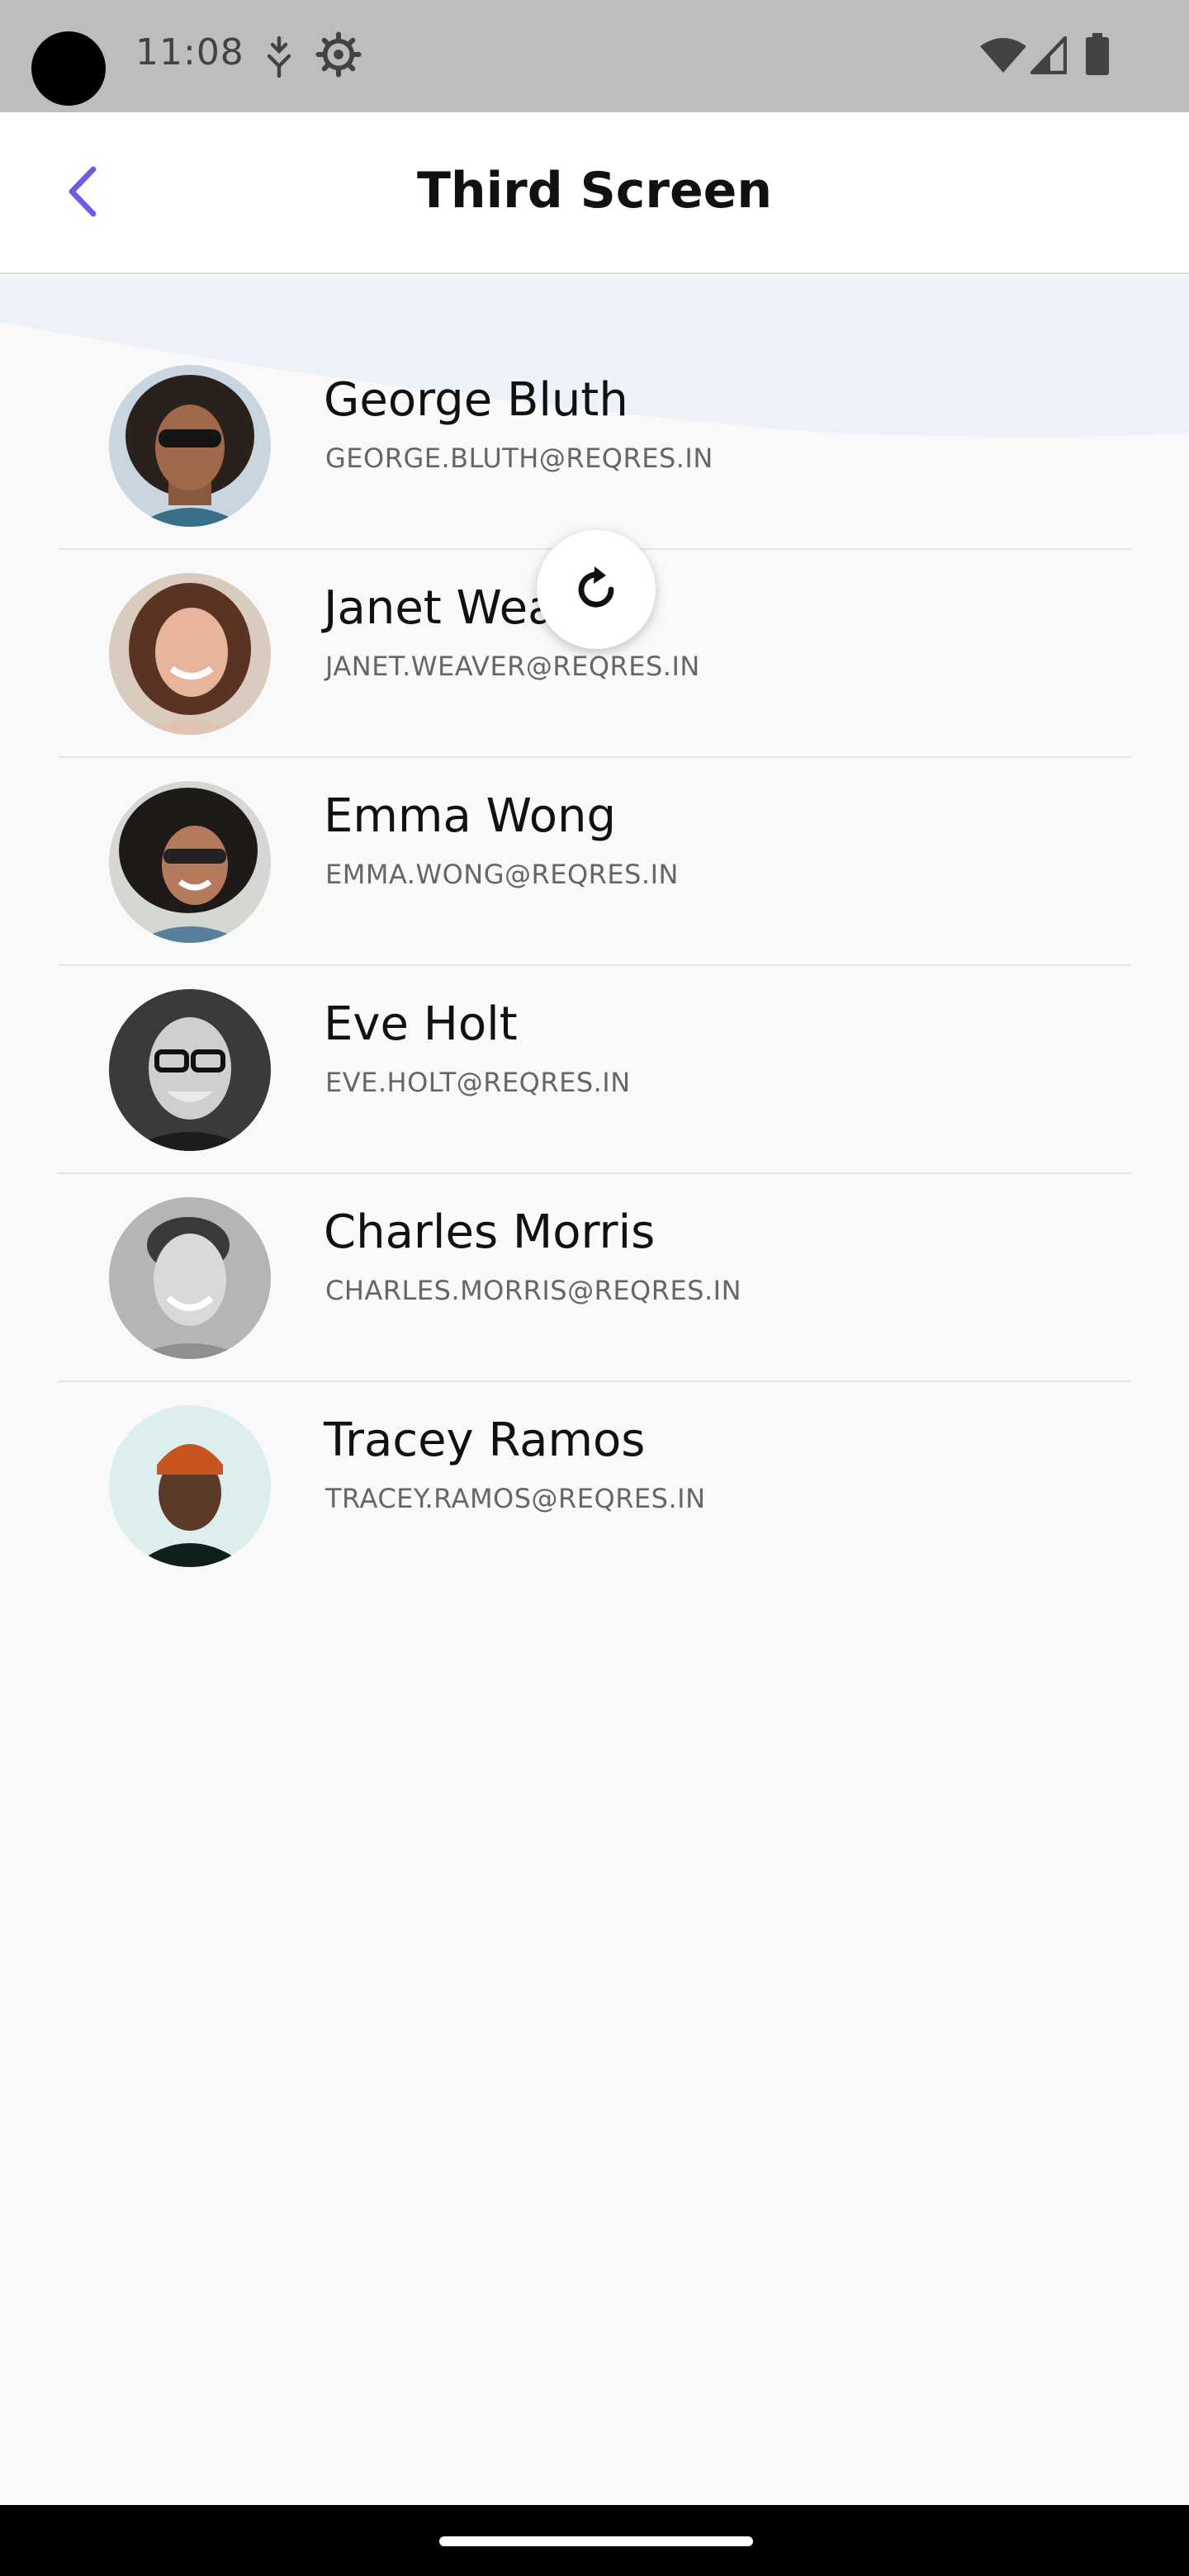 This screenshot has width=1189, height=2576. I want to click on data-saver-icon, so click(279, 58).